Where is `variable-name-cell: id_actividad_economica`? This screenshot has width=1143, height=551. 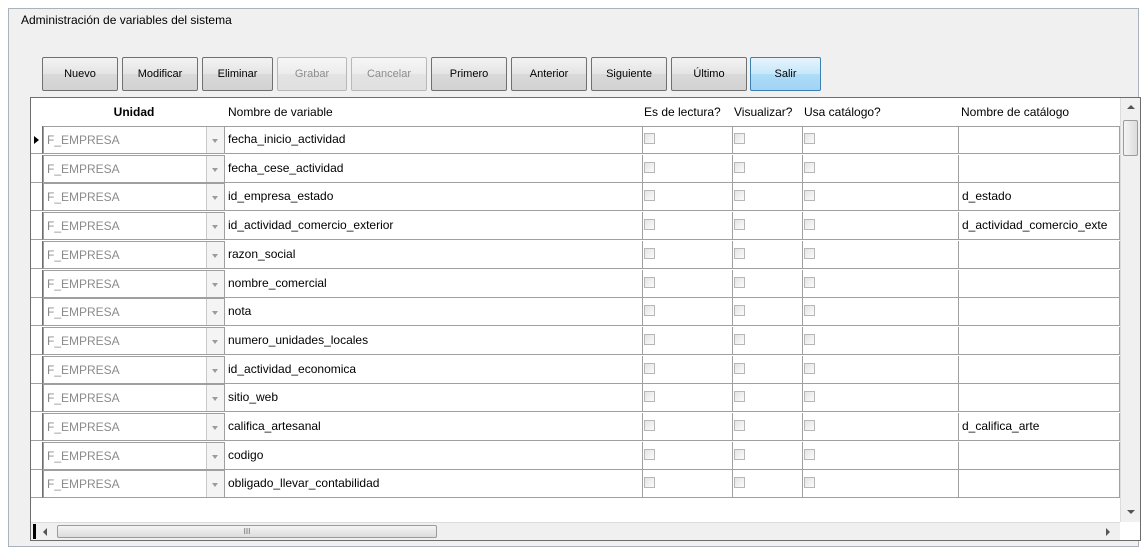
variable-name-cell: id_actividad_economica is located at coordinates (434, 369).